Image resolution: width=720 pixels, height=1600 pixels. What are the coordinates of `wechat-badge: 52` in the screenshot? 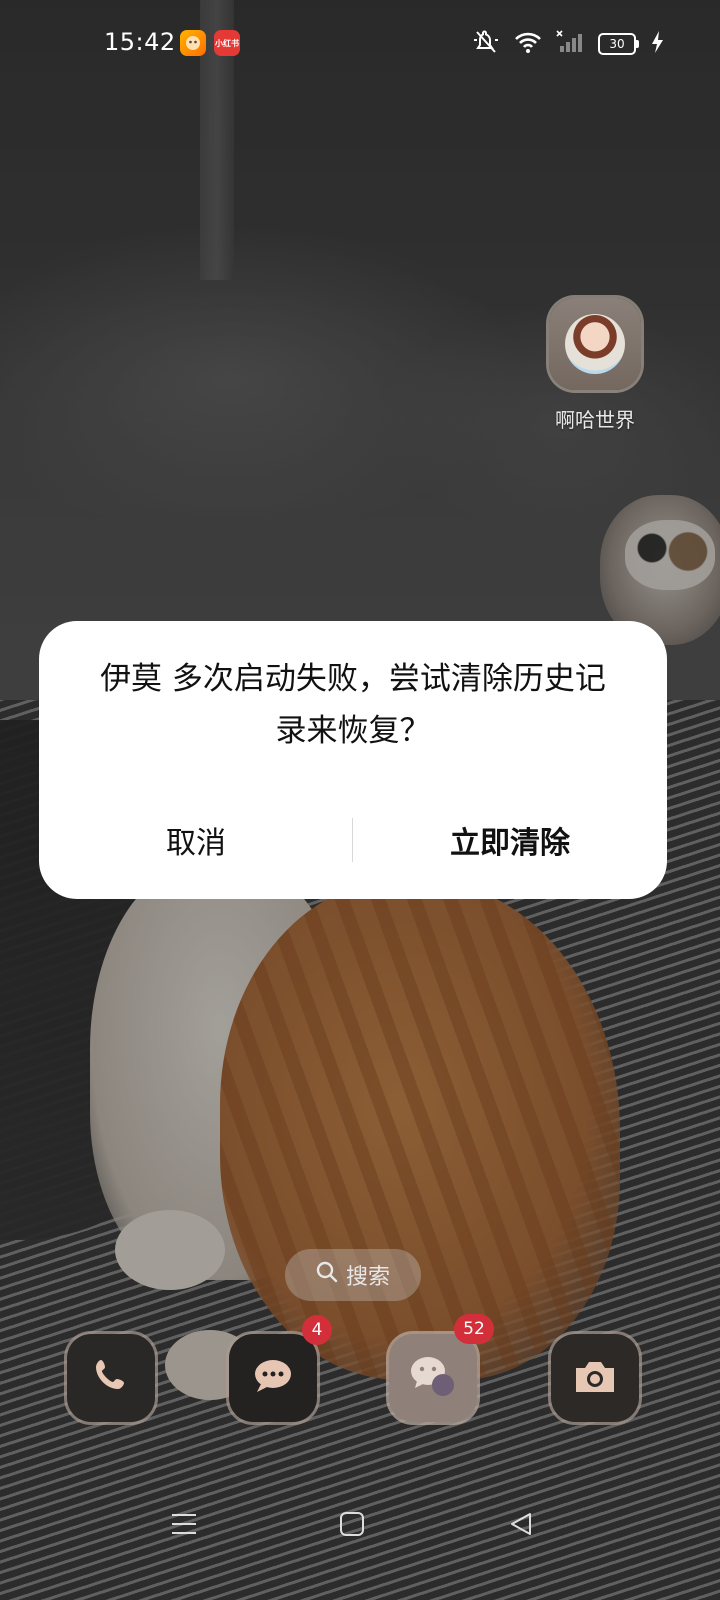 It's located at (474, 1329).